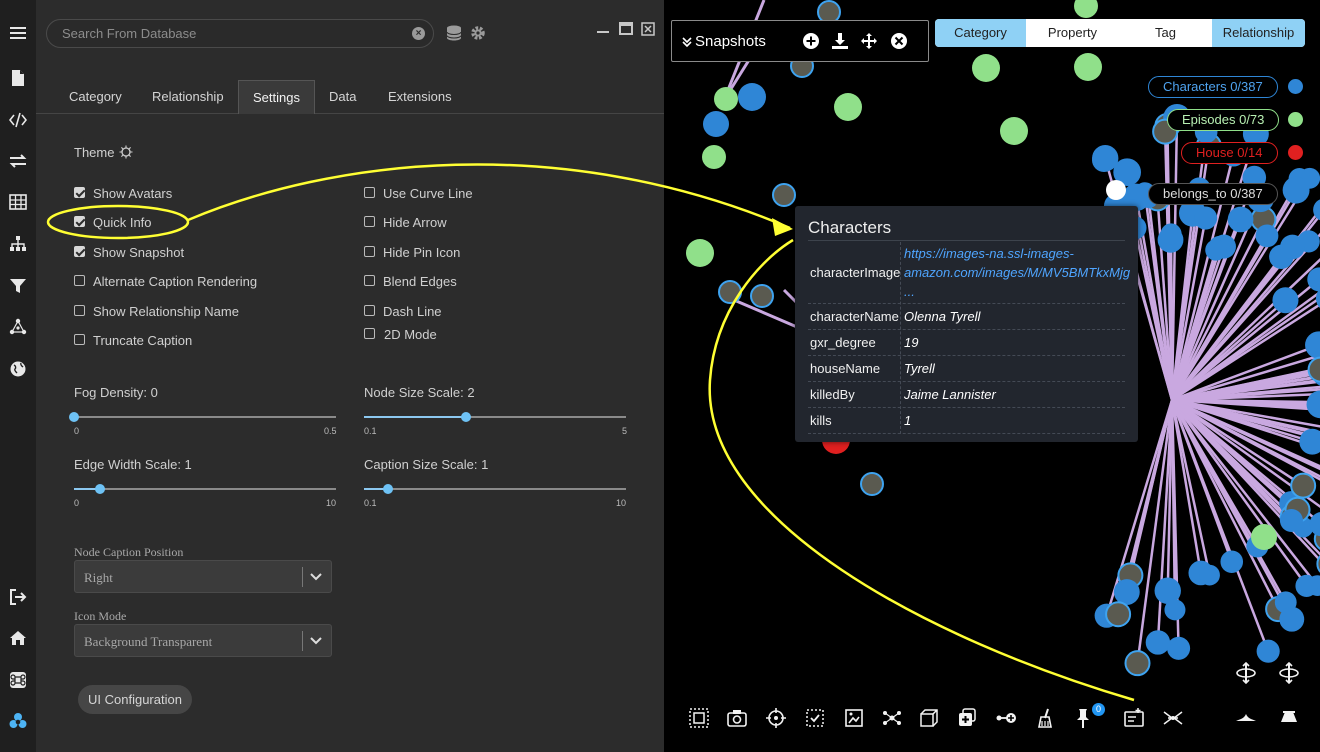 Image resolution: width=1320 pixels, height=752 pixels. I want to click on filter-tab-category: Category, so click(980, 33).